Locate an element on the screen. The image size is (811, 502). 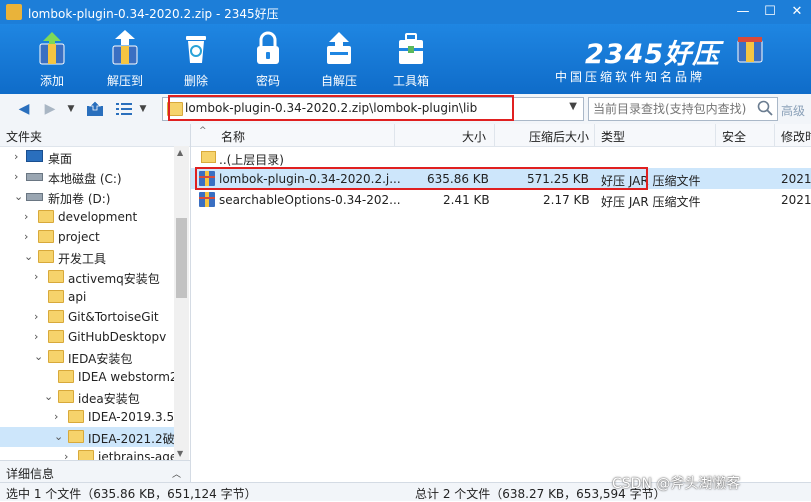
maximize-button: ☐ is located at coordinates (770, 12).